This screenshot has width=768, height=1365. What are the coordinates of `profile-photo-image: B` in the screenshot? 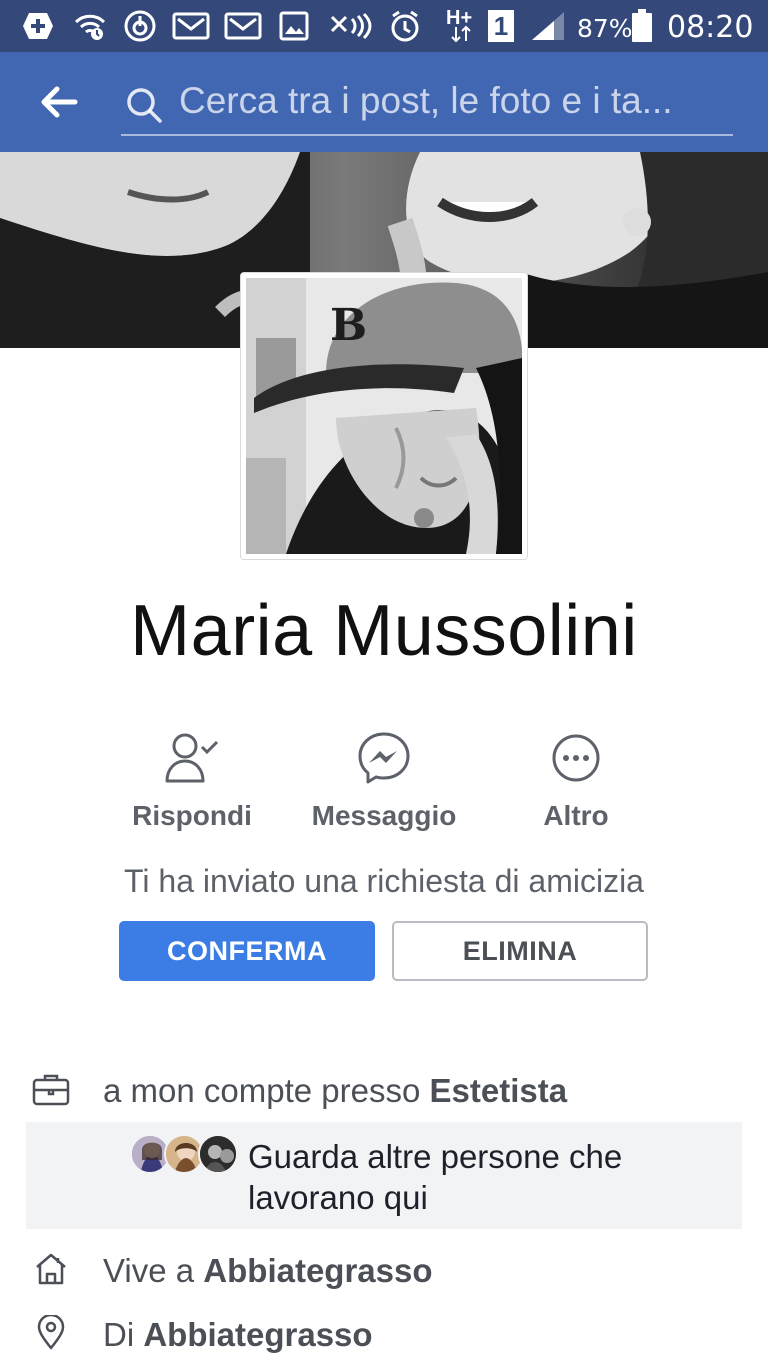 It's located at (384, 416).